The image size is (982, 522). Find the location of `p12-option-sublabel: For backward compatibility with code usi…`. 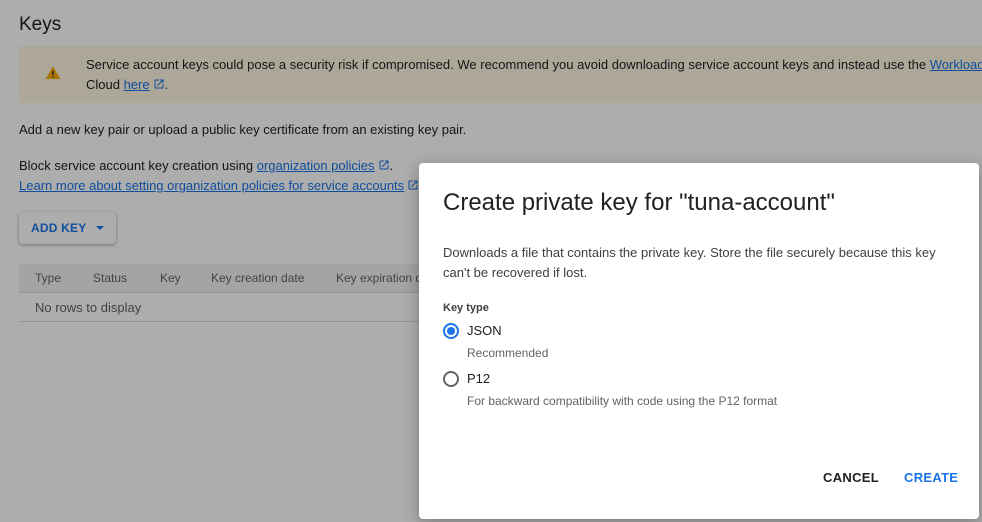

p12-option-sublabel: For backward compatibility with code usi… is located at coordinates (622, 401).